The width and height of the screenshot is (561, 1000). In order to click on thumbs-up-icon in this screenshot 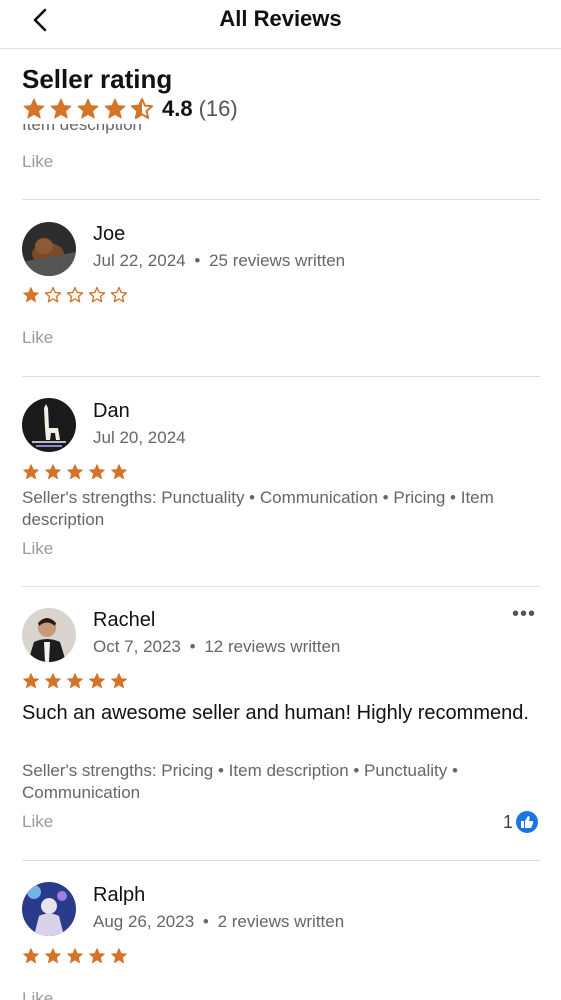, I will do `click(527, 822)`.